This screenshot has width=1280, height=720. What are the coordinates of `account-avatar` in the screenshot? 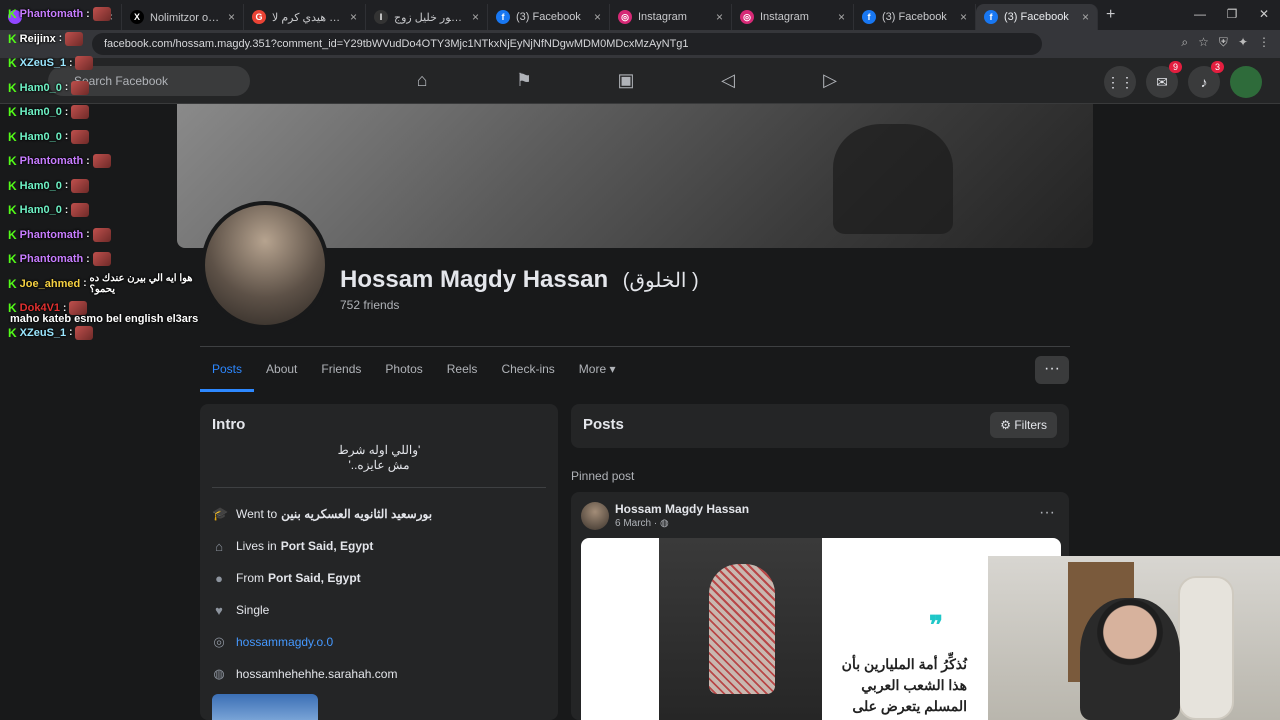 It's located at (1246, 82).